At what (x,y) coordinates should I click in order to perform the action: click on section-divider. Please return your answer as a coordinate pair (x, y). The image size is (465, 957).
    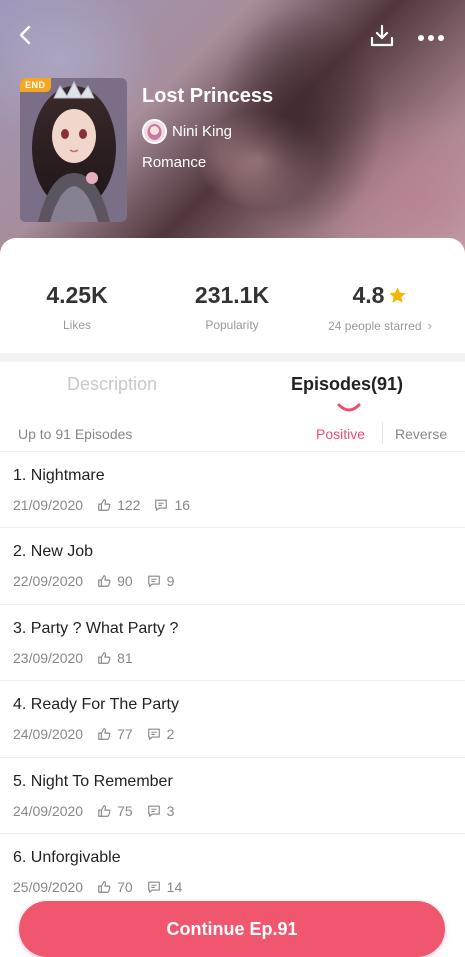
    Looking at the image, I should click on (232, 357).